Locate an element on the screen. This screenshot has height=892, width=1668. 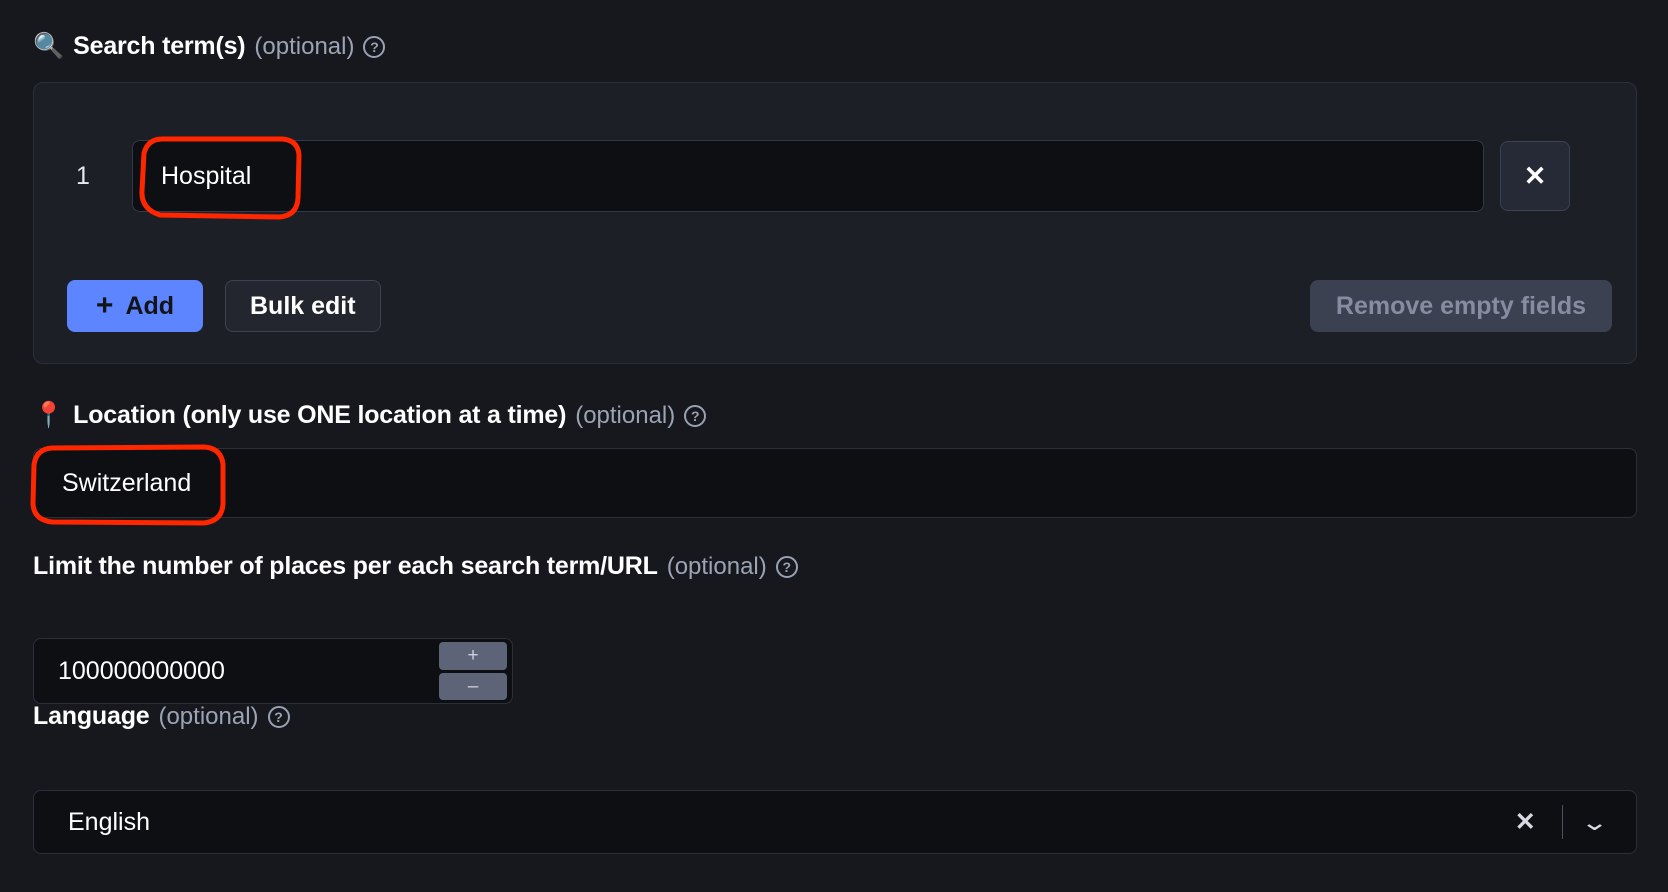
increment-button: + is located at coordinates (473, 656).